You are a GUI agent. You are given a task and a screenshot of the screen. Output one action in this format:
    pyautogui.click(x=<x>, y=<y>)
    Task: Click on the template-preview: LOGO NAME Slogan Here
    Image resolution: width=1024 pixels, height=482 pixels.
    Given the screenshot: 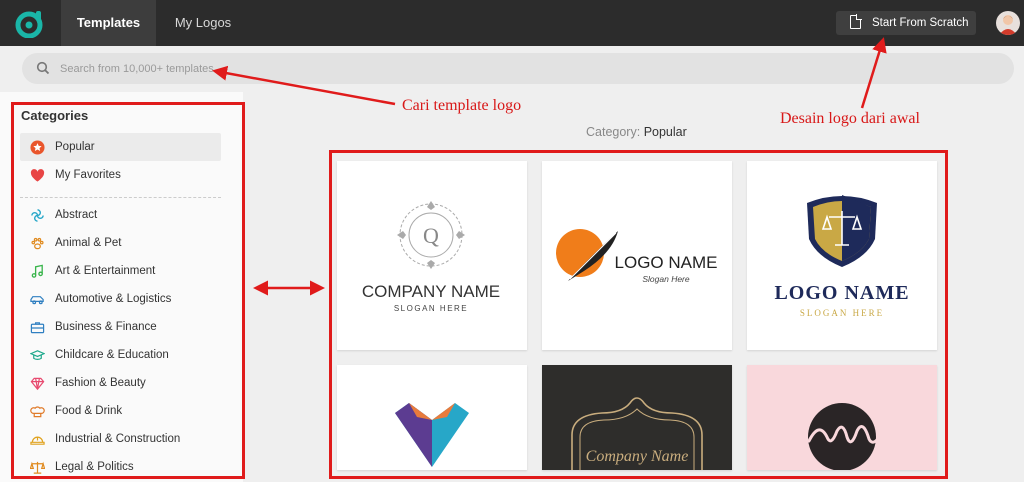 What is the action you would take?
    pyautogui.click(x=637, y=256)
    